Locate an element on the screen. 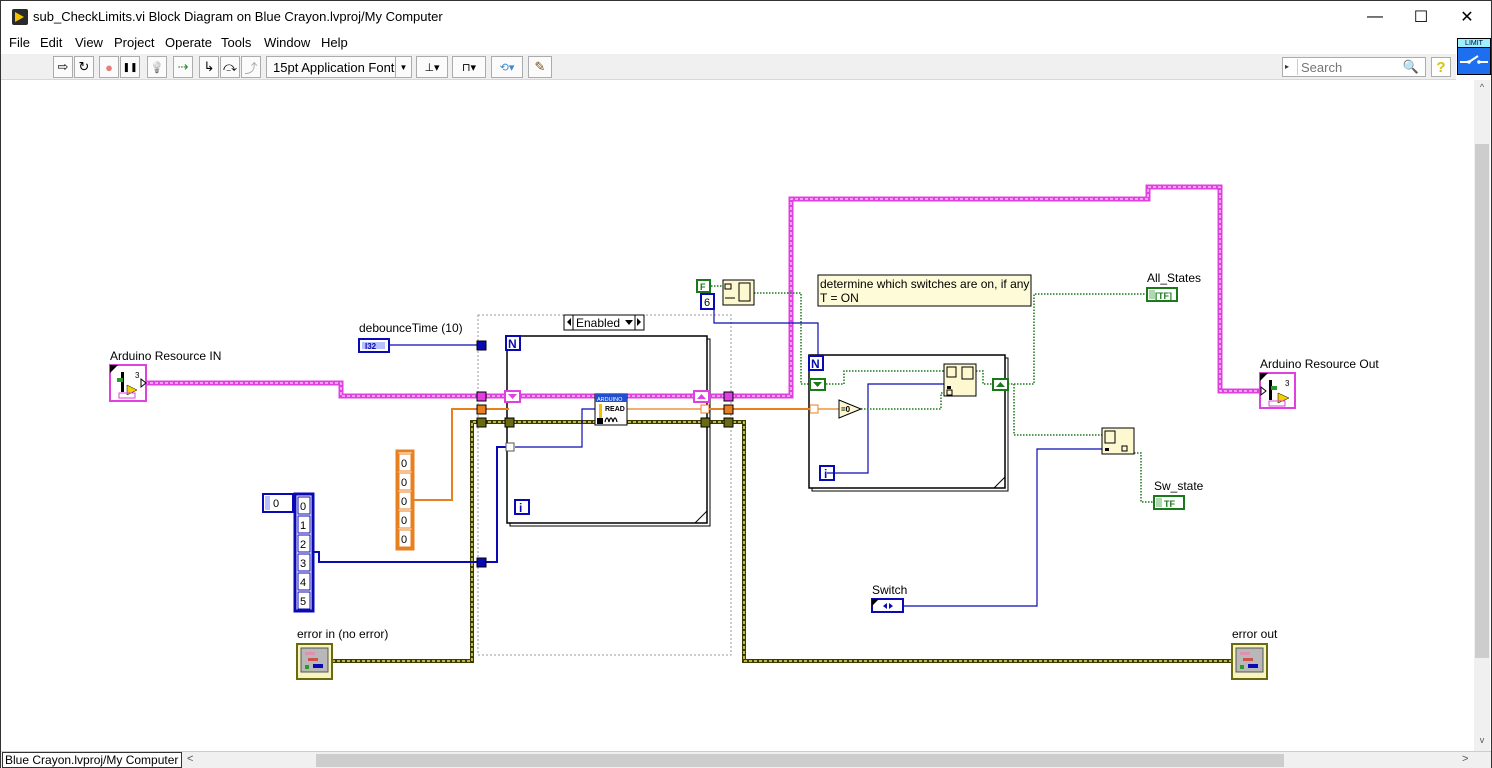 This screenshot has height=768, width=1492. search-box: ▸ 🔍 is located at coordinates (1354, 67).